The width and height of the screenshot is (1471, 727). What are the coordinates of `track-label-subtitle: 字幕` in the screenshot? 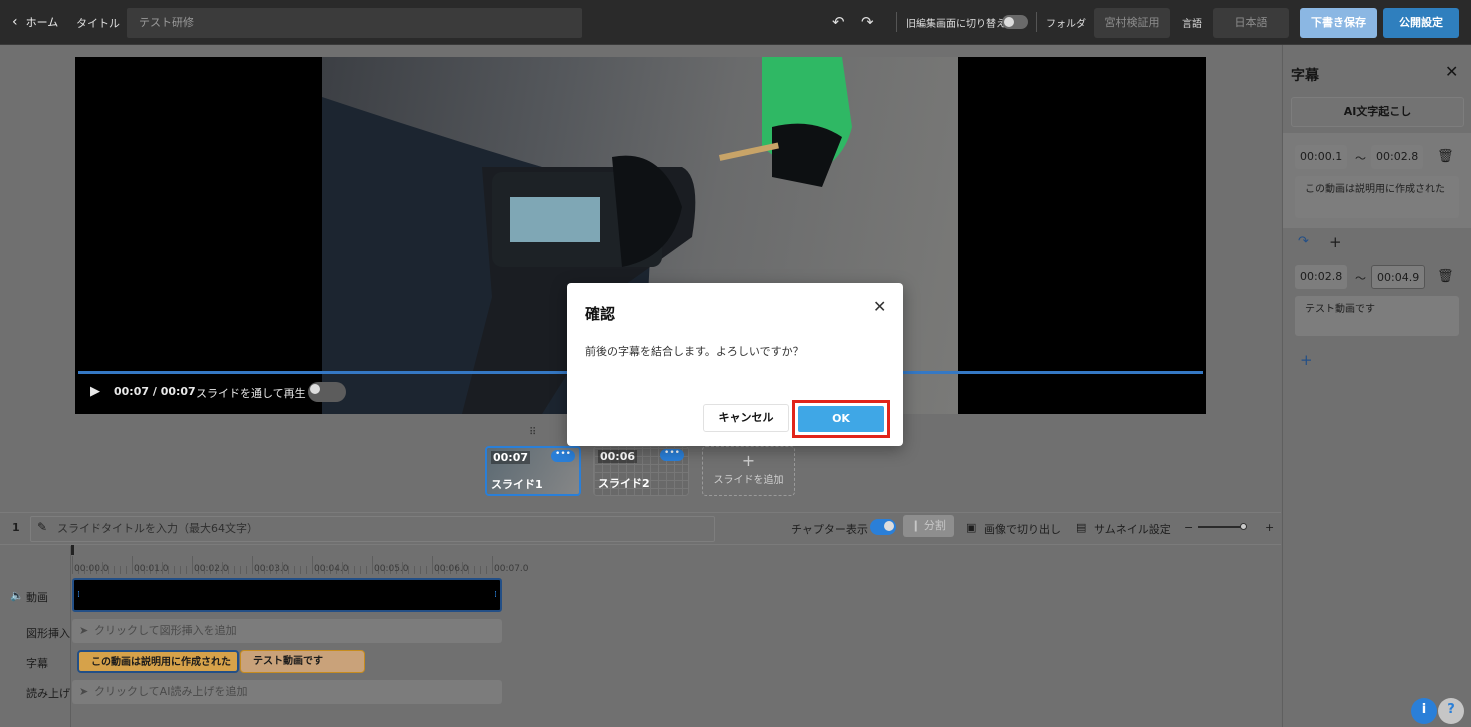 It's located at (37, 663).